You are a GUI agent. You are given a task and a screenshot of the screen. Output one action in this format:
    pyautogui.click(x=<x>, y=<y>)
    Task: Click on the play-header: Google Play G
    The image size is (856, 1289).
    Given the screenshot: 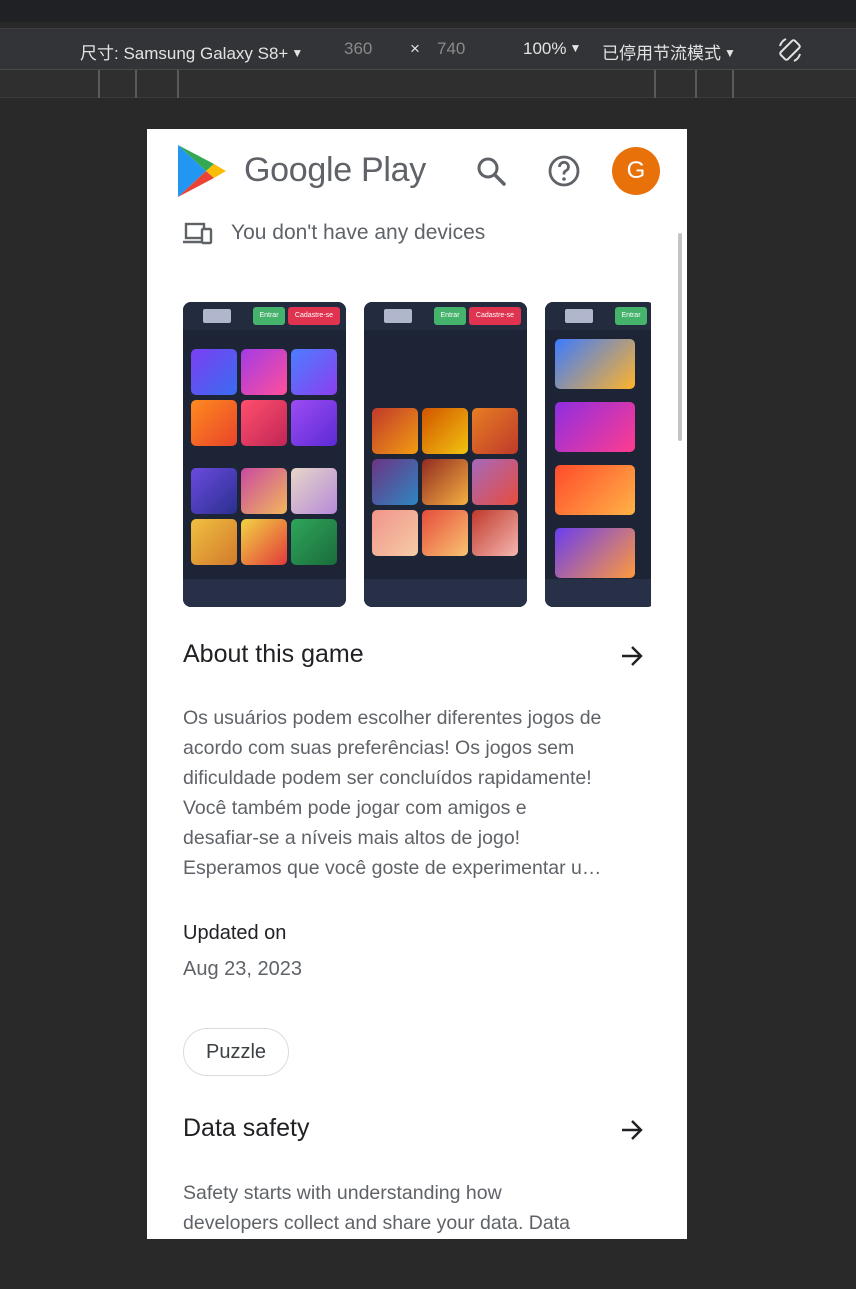 What is the action you would take?
    pyautogui.click(x=417, y=171)
    